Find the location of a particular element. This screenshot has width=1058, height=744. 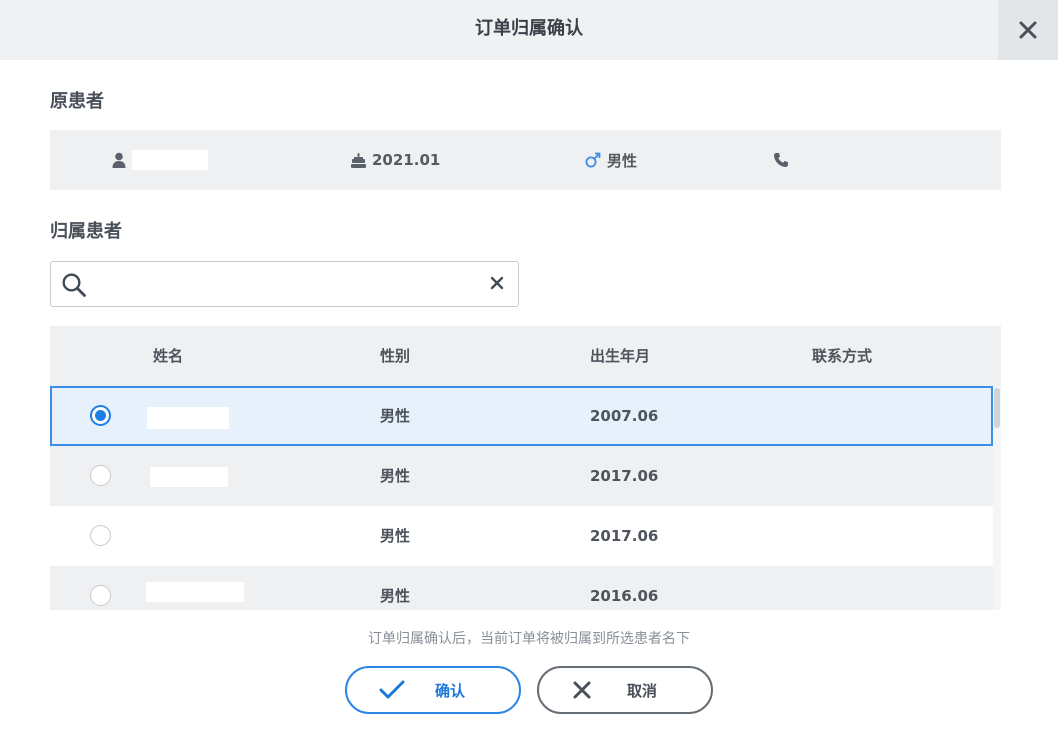

table-header: 姓名 性别 出生年月 联系方式 is located at coordinates (525, 356).